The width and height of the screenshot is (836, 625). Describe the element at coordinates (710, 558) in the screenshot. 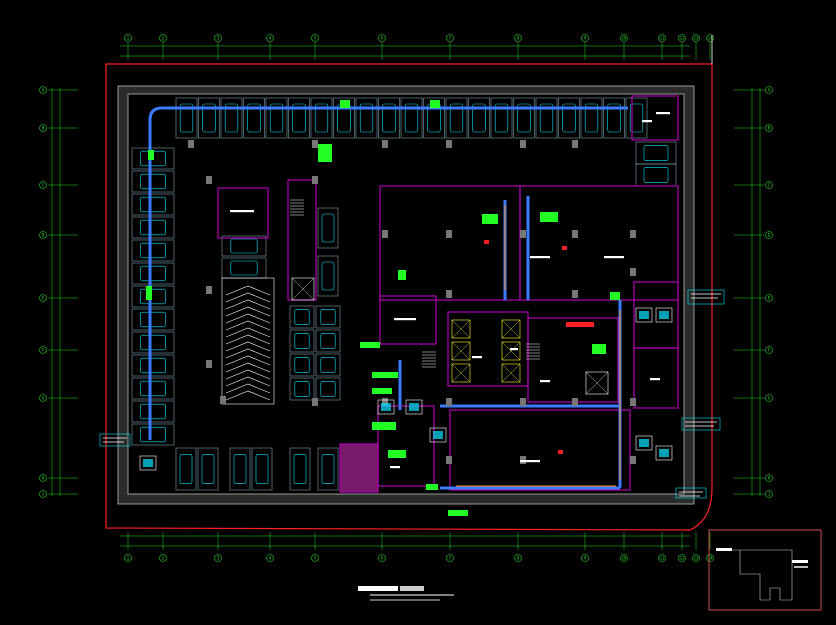

I see `axis-label-bottom: 14` at that location.